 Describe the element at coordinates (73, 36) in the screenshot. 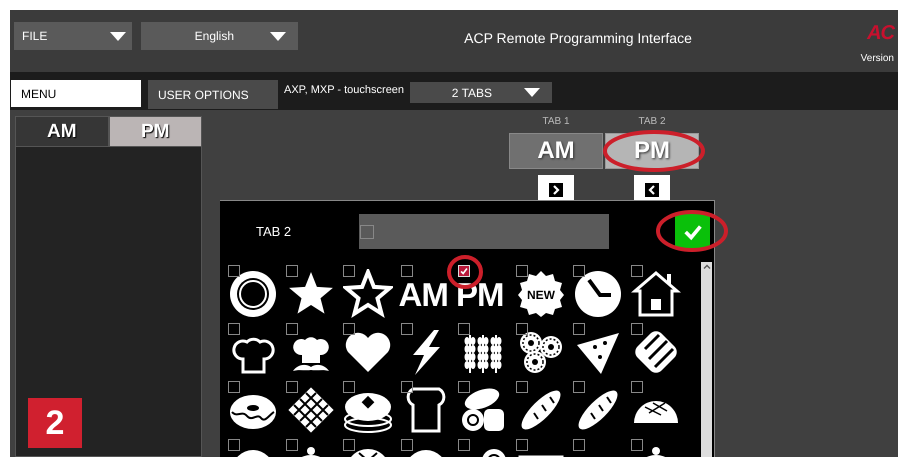

I see `file-dropdown: FILE` at that location.